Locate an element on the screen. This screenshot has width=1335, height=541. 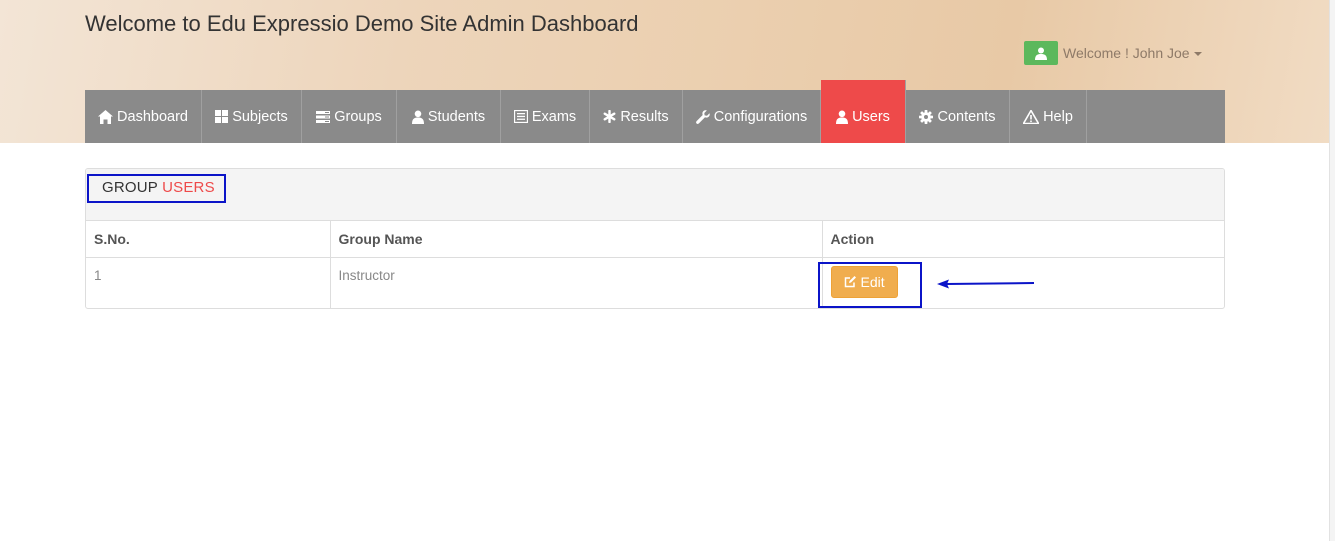
annotation-box-title is located at coordinates (156, 188).